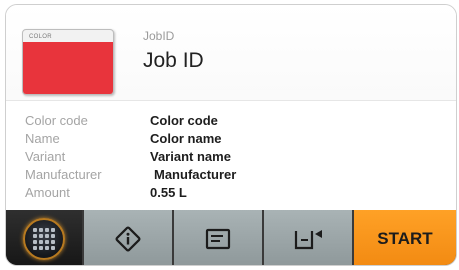  What do you see at coordinates (56, 120) in the screenshot?
I see `detail-label: Color code` at bounding box center [56, 120].